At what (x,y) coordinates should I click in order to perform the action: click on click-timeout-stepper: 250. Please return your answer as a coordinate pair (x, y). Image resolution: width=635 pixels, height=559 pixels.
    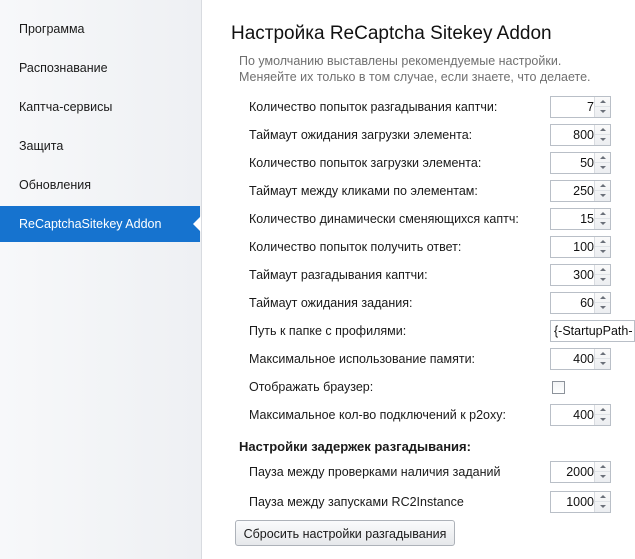
    Looking at the image, I should click on (580, 191).